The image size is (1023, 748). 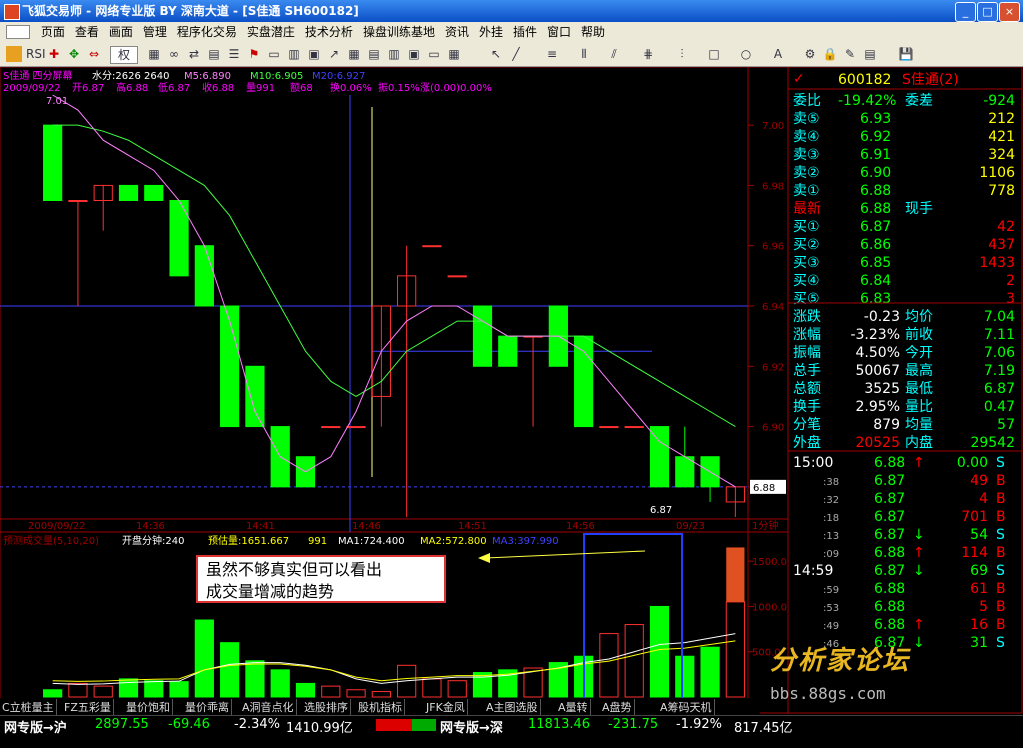 I want to click on weicha-value: -924, so click(x=999, y=101).